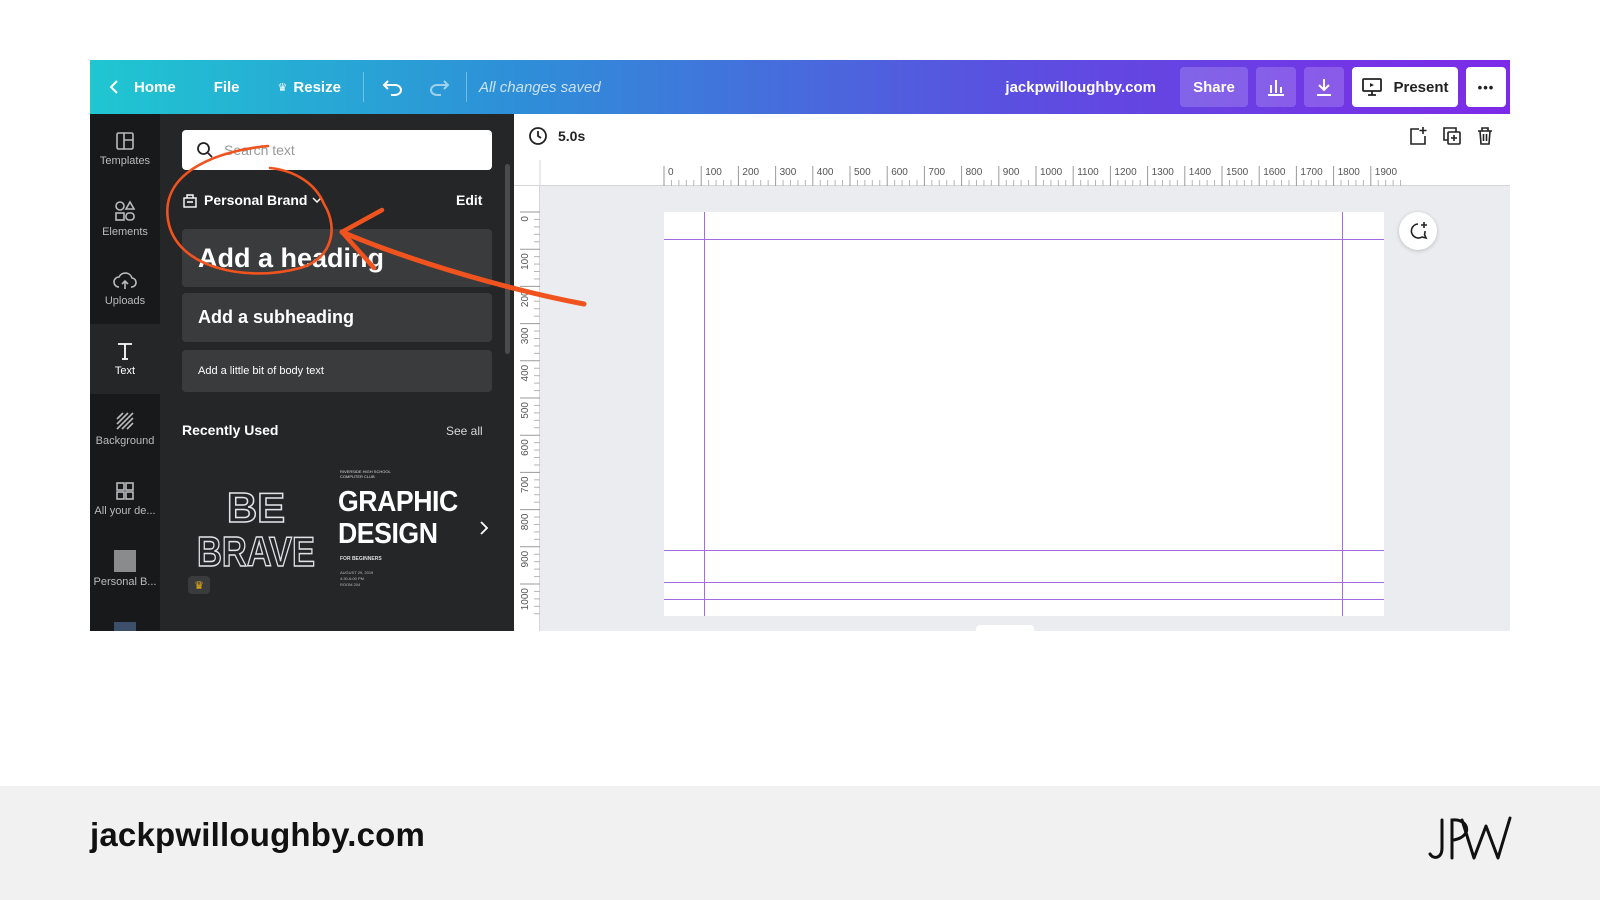 Image resolution: width=1600 pixels, height=900 pixels. I want to click on recent-next-button, so click(484, 528).